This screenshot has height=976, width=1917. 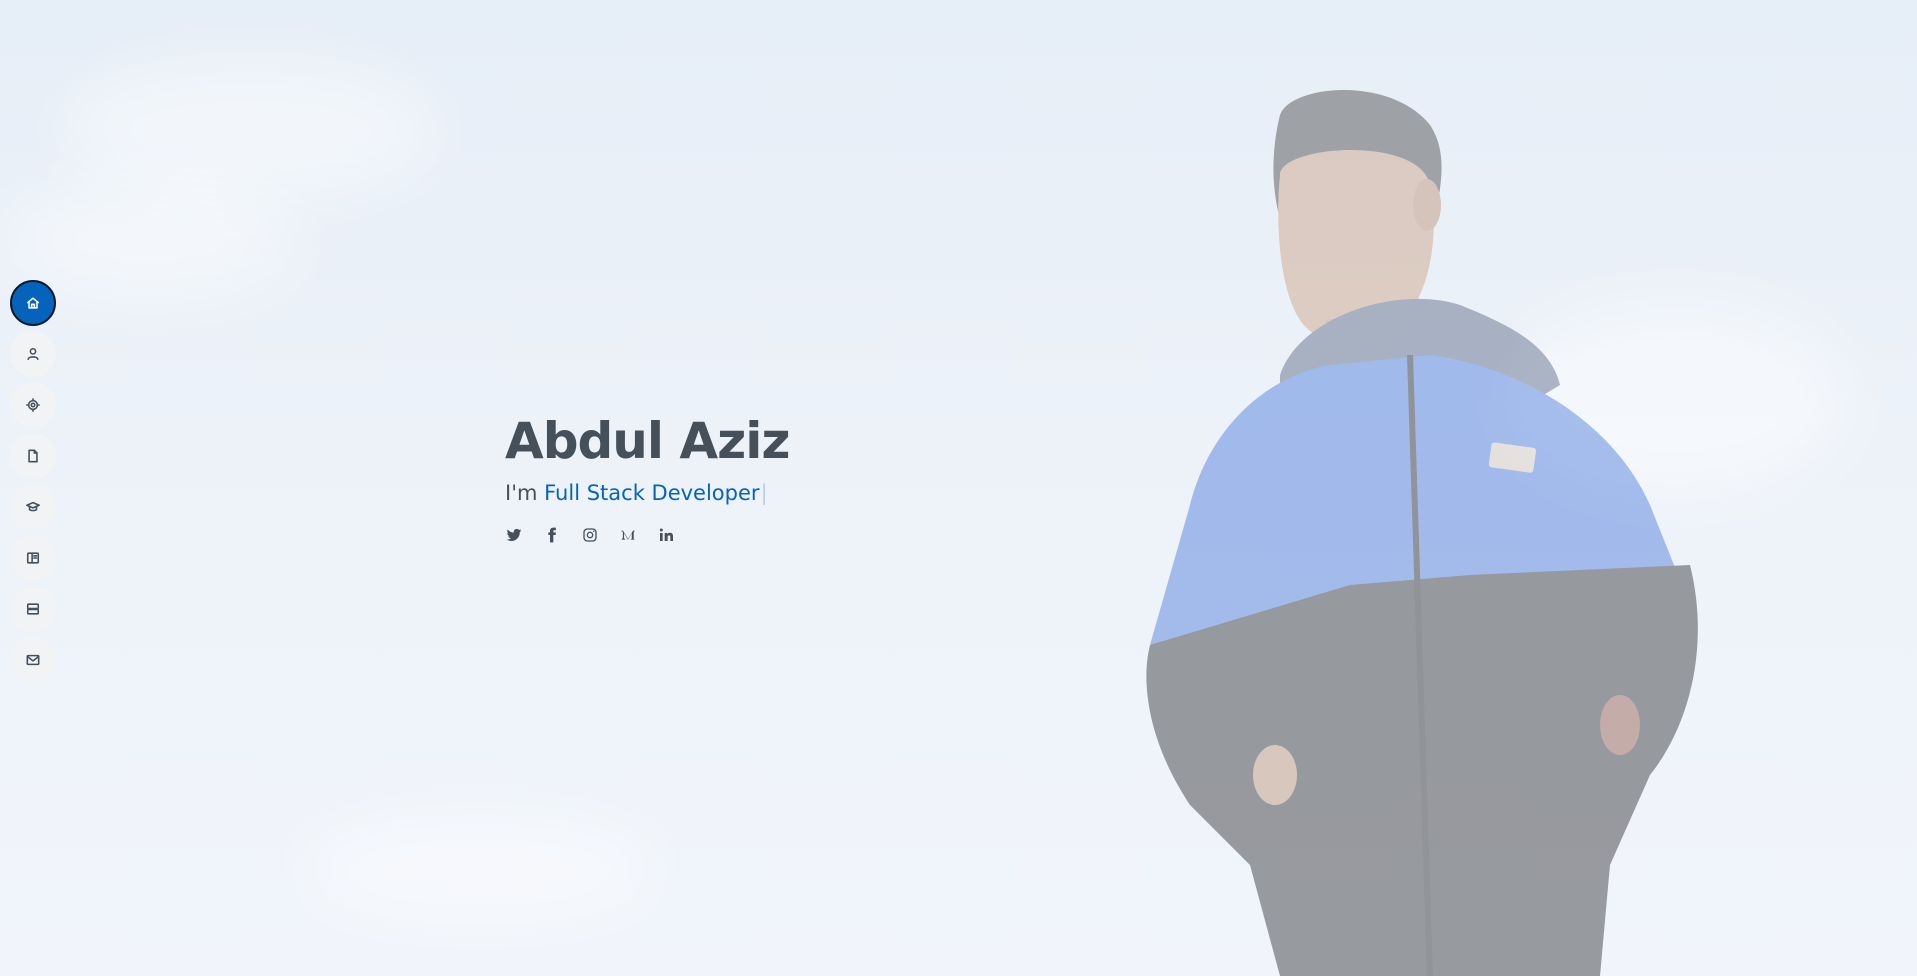 I want to click on instagram-link, so click(x=590, y=535).